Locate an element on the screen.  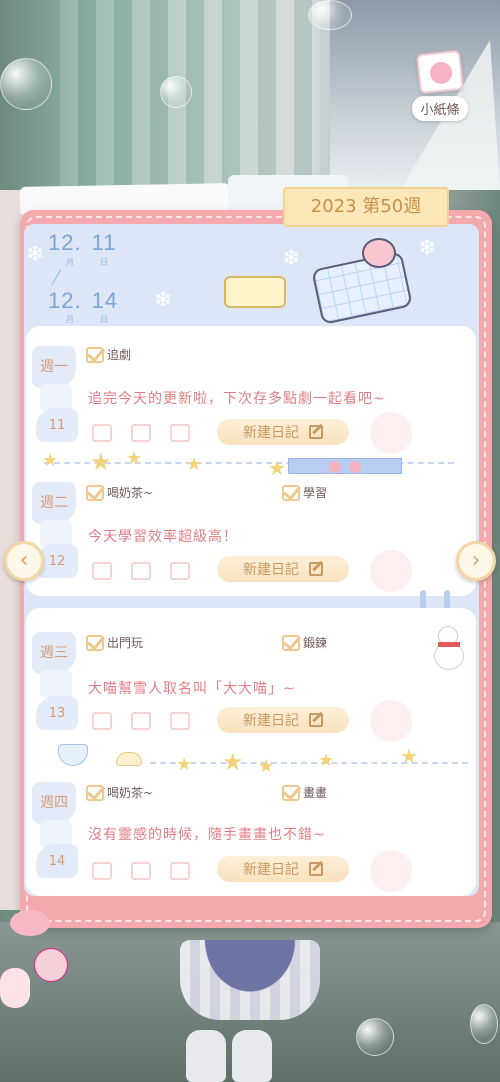
date-end: 12. 14 is located at coordinates (83, 301).